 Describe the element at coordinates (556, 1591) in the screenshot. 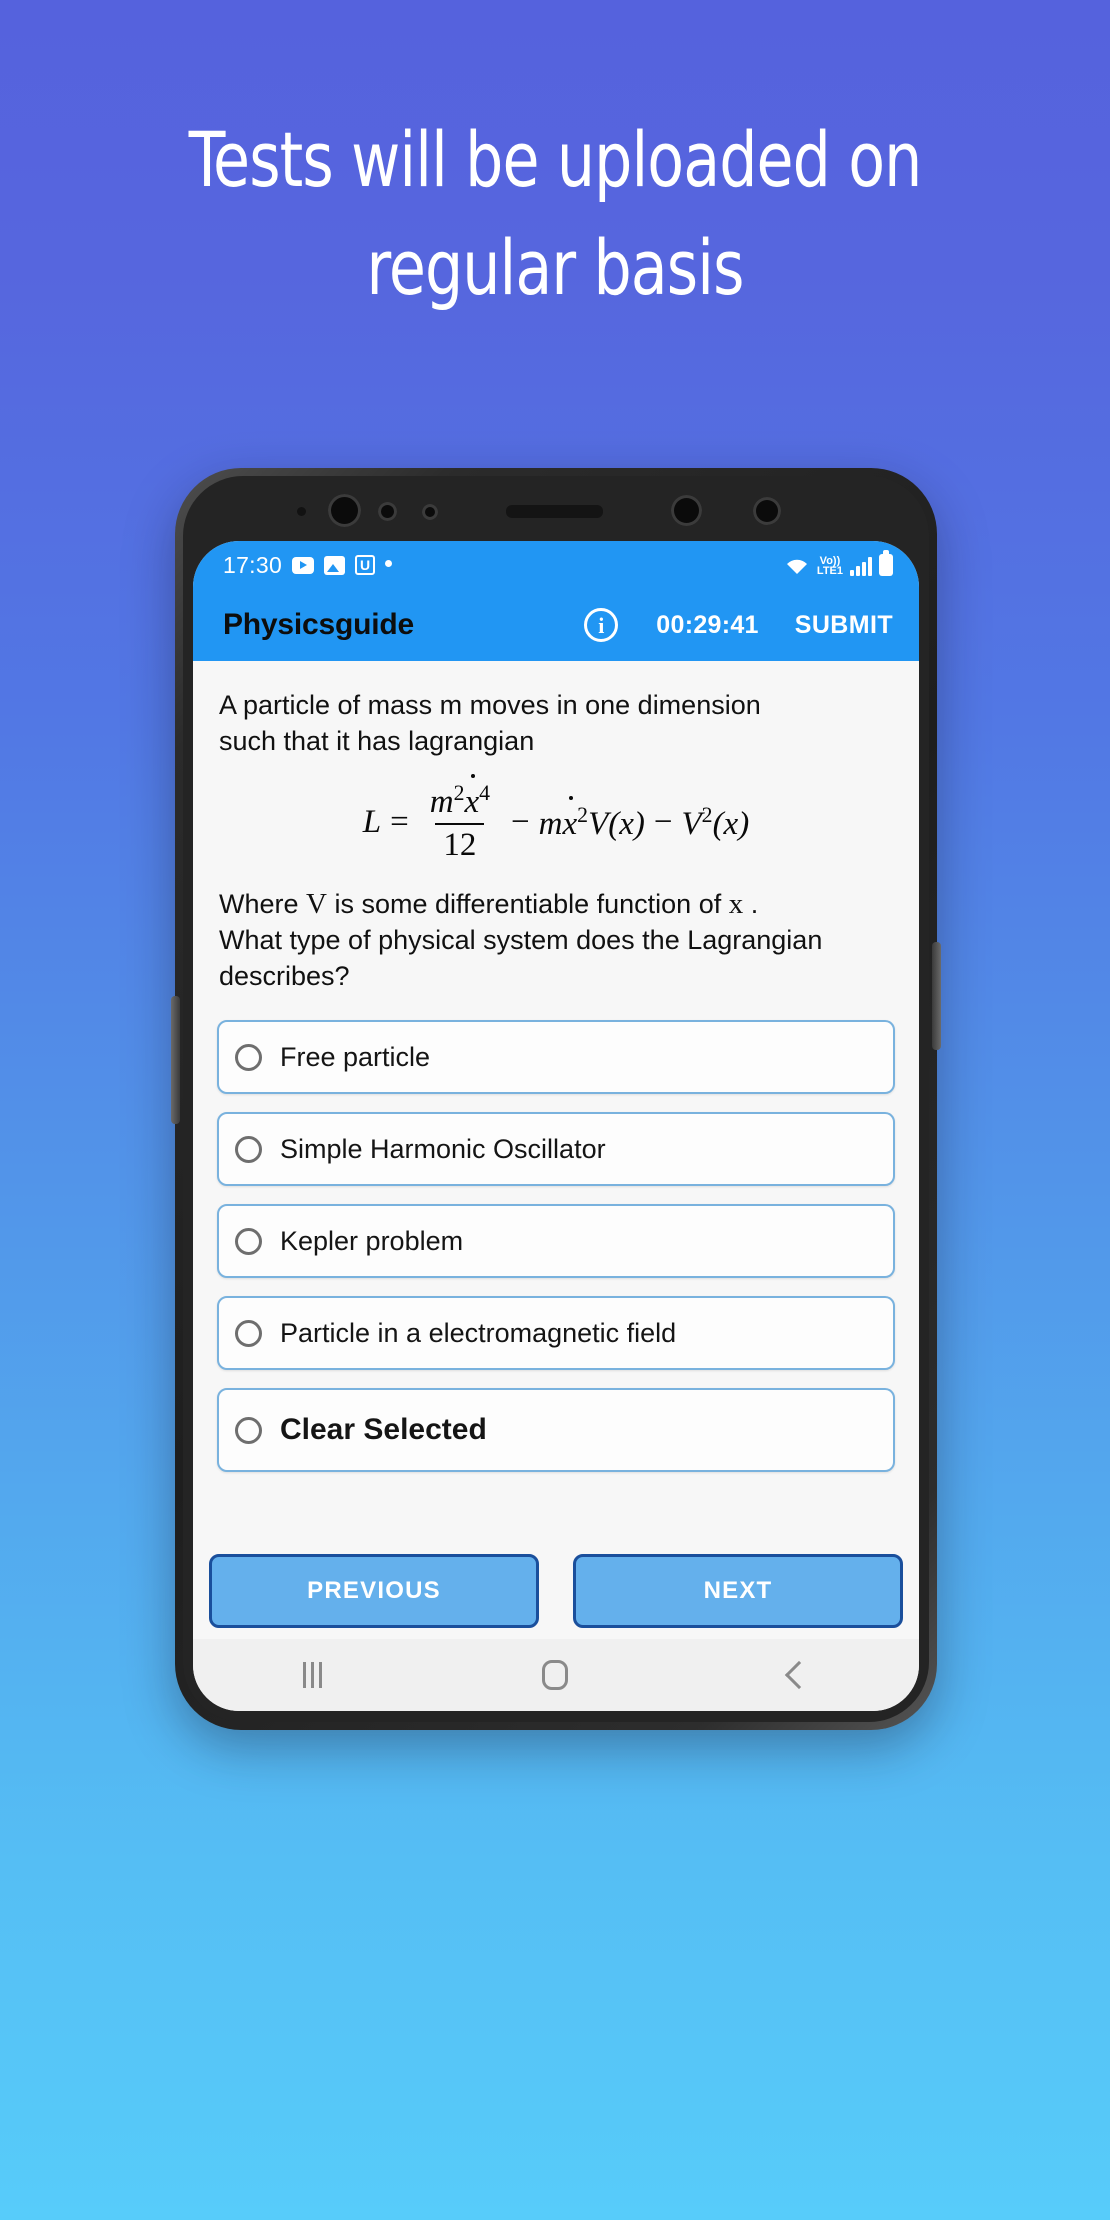

I see `question-navigation: PREVIOUS NEXT` at that location.